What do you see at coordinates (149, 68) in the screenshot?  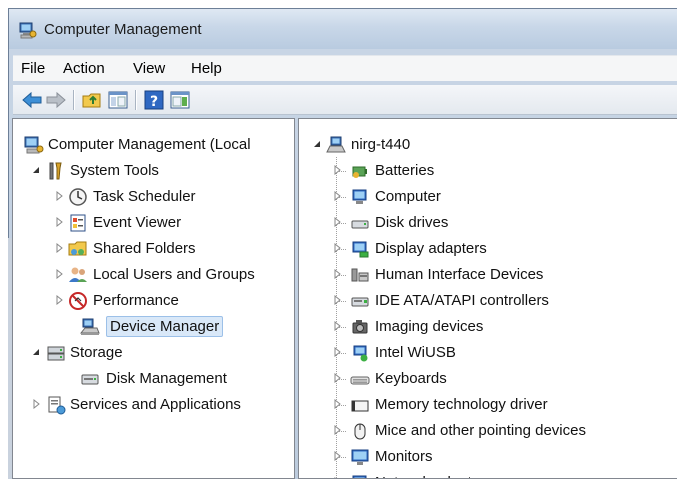 I see `menu-view: View` at bounding box center [149, 68].